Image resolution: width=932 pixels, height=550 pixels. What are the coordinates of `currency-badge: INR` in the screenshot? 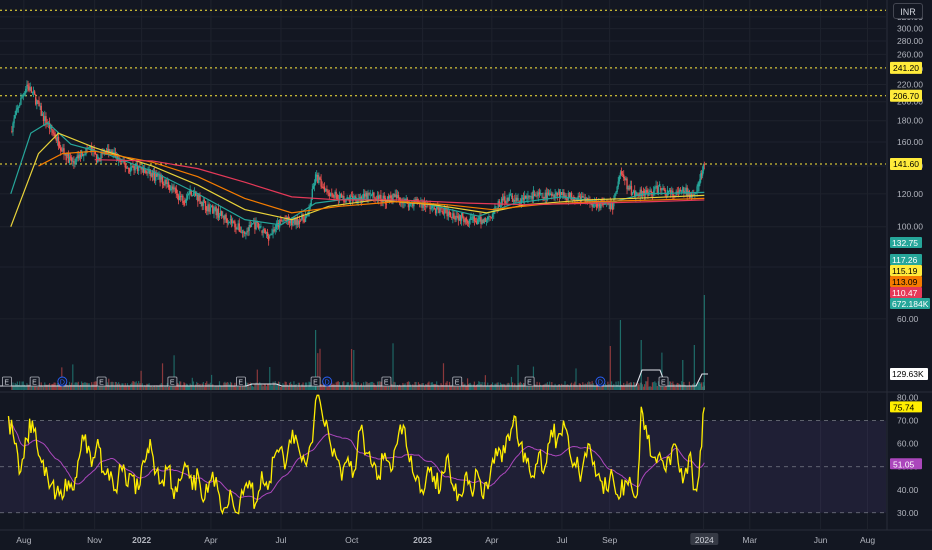 It's located at (908, 11).